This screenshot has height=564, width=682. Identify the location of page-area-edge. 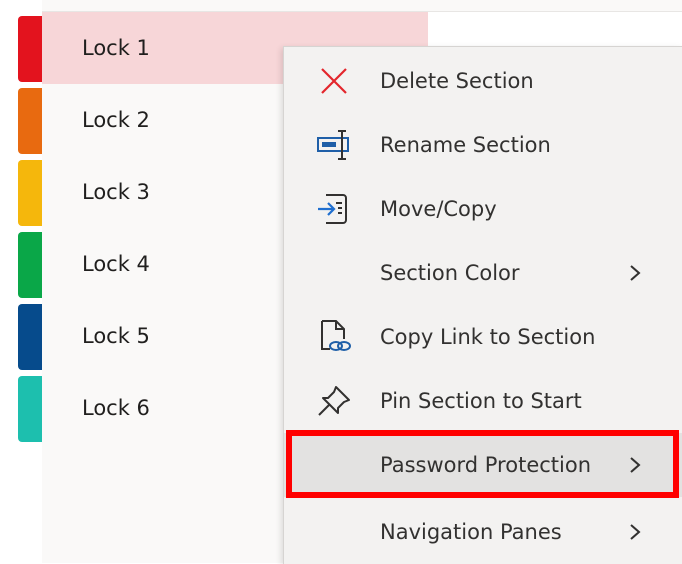
(555, 29).